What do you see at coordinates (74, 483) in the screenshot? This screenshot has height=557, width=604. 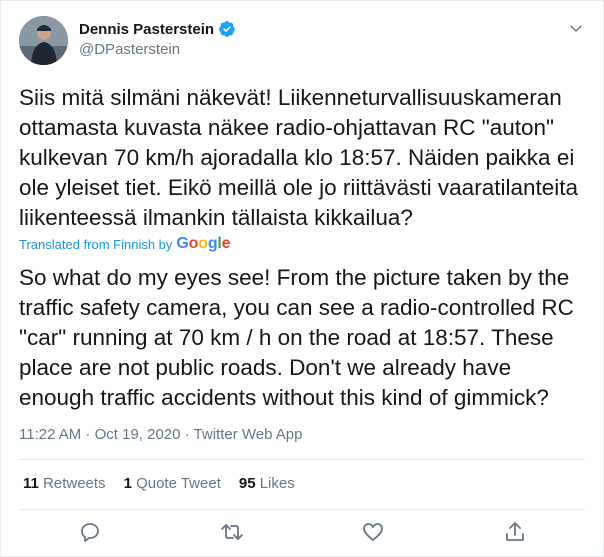 I see `retweets-label: Retweets` at bounding box center [74, 483].